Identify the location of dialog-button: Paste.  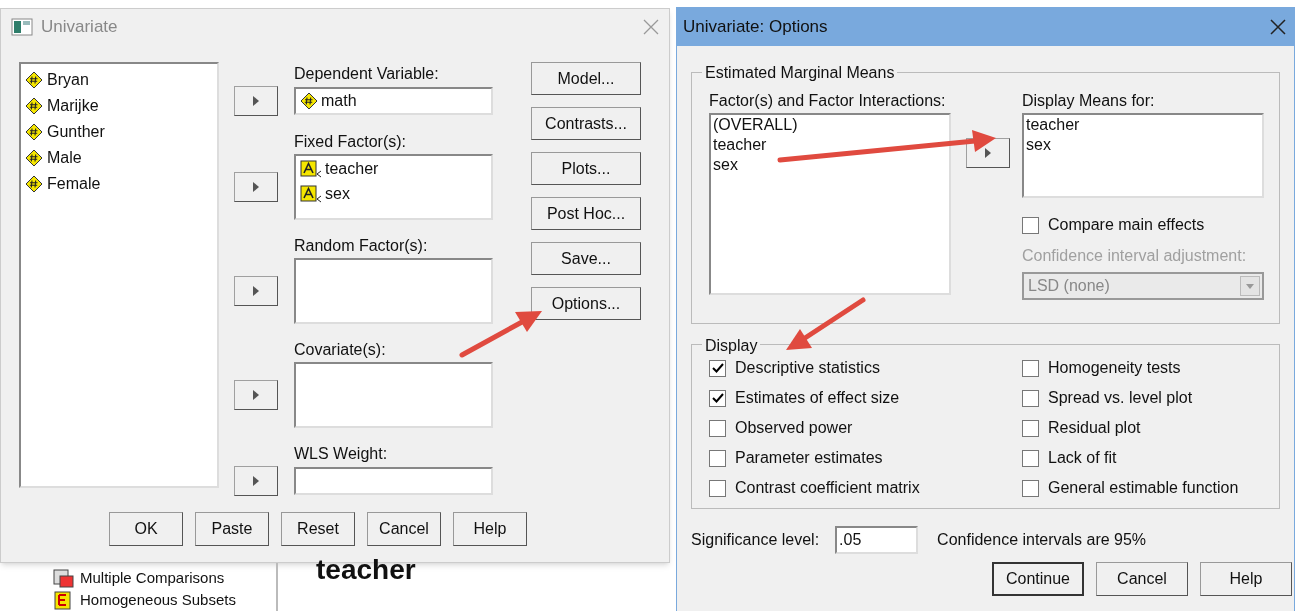
(232, 529).